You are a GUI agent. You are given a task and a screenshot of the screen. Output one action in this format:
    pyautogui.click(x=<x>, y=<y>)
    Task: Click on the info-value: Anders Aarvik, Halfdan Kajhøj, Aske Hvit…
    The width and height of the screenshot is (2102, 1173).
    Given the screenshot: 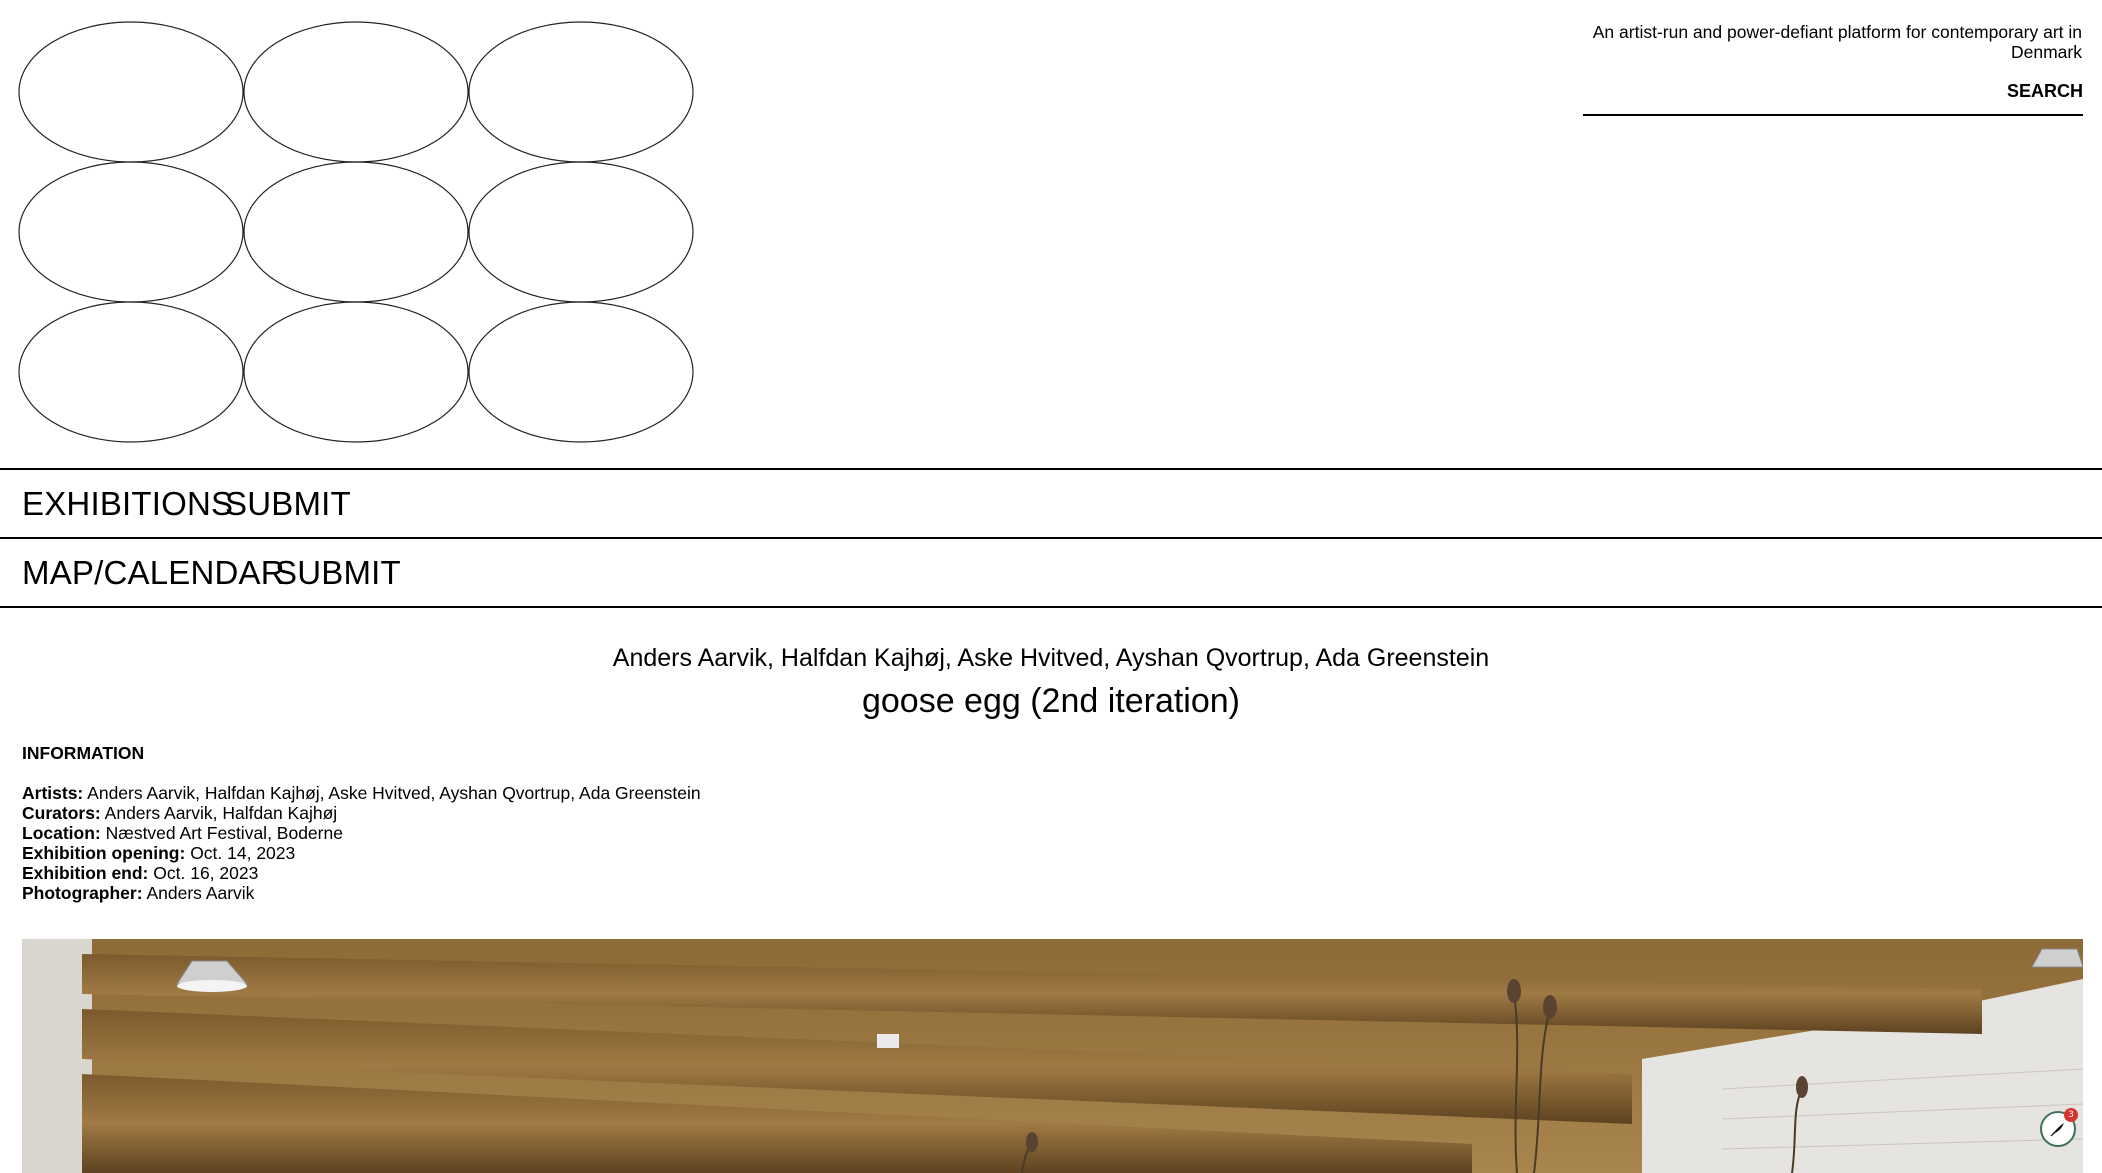 What is the action you would take?
    pyautogui.click(x=394, y=793)
    